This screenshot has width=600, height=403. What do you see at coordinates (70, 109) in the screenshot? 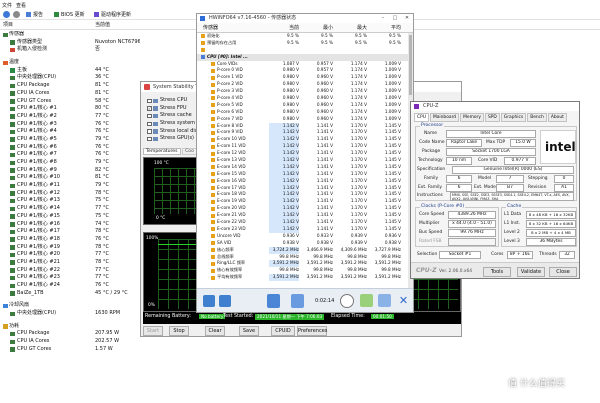
I see `sensor-row: CPU #1/核心 #1 80 °C` at bounding box center [70, 109].